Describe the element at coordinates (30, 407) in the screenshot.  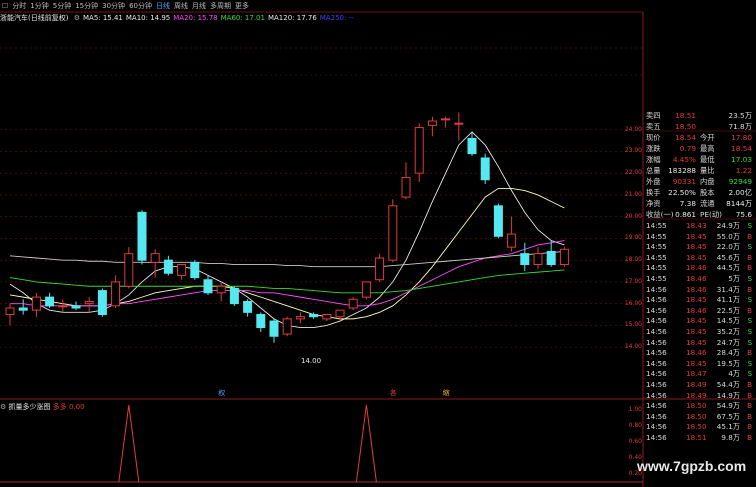
I see `indicator-title: 抓量多少涨图` at that location.